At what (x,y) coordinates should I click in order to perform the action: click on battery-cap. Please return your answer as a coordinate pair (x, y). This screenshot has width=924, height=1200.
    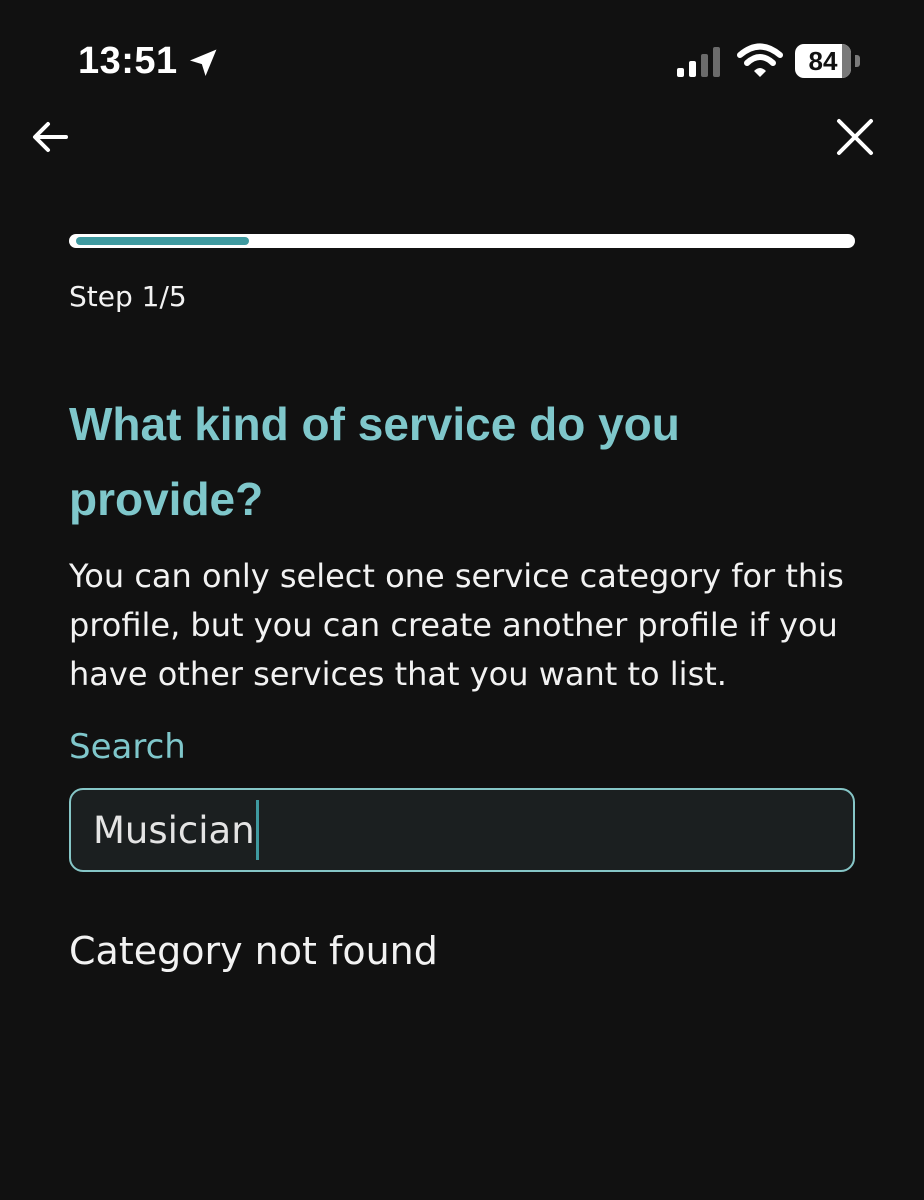
    Looking at the image, I should click on (857, 61).